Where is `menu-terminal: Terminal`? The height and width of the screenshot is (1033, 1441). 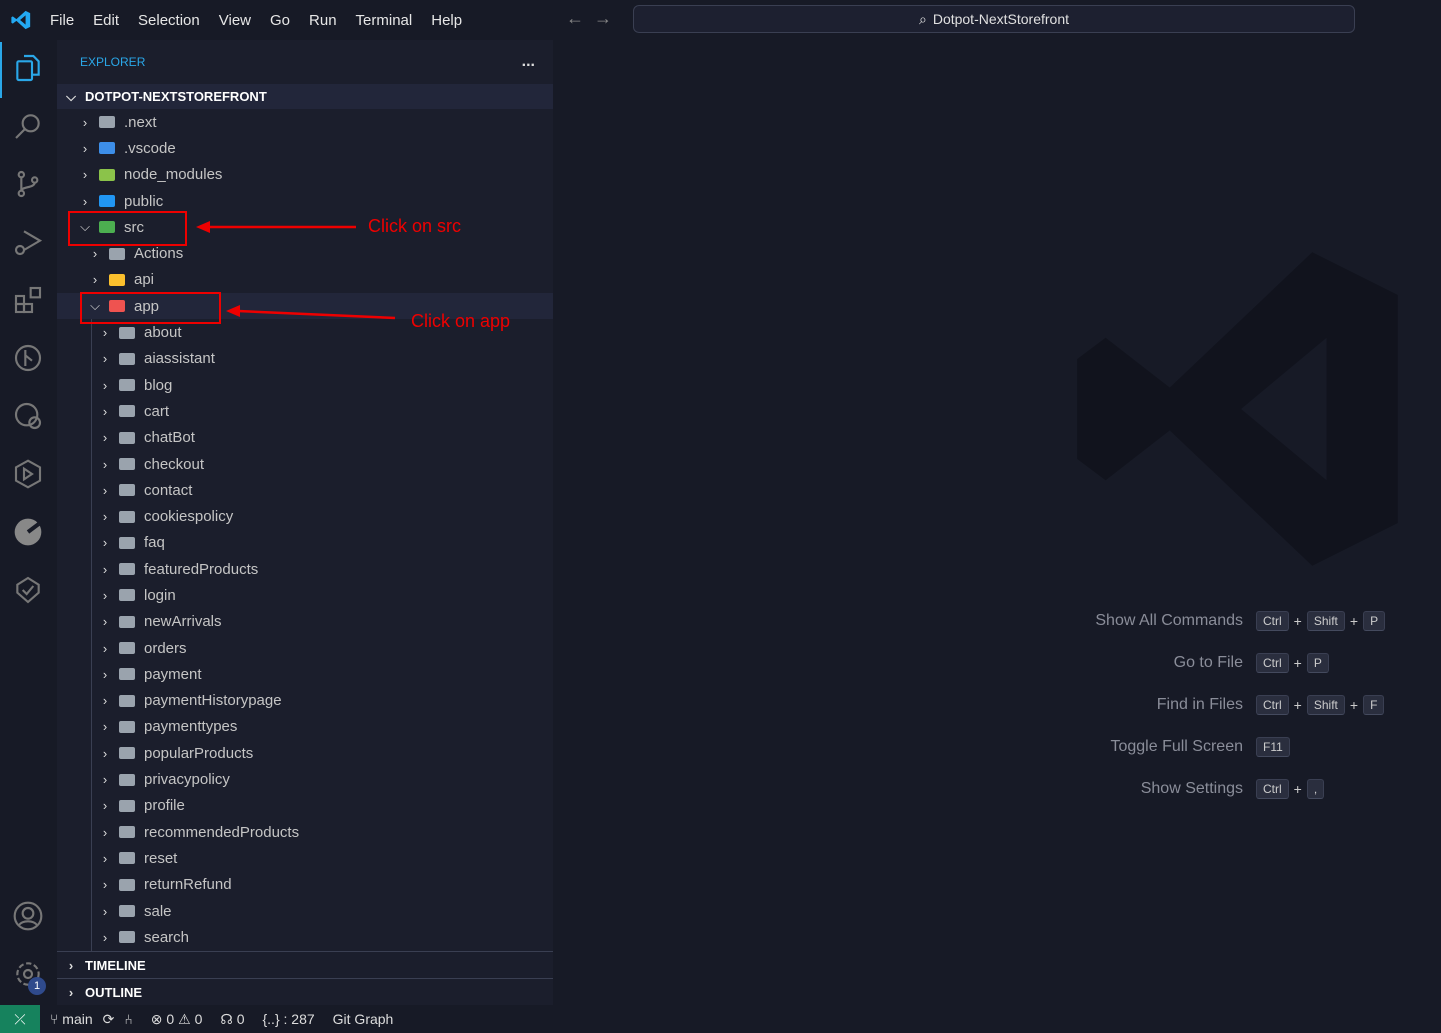
menu-terminal: Terminal is located at coordinates (384, 20).